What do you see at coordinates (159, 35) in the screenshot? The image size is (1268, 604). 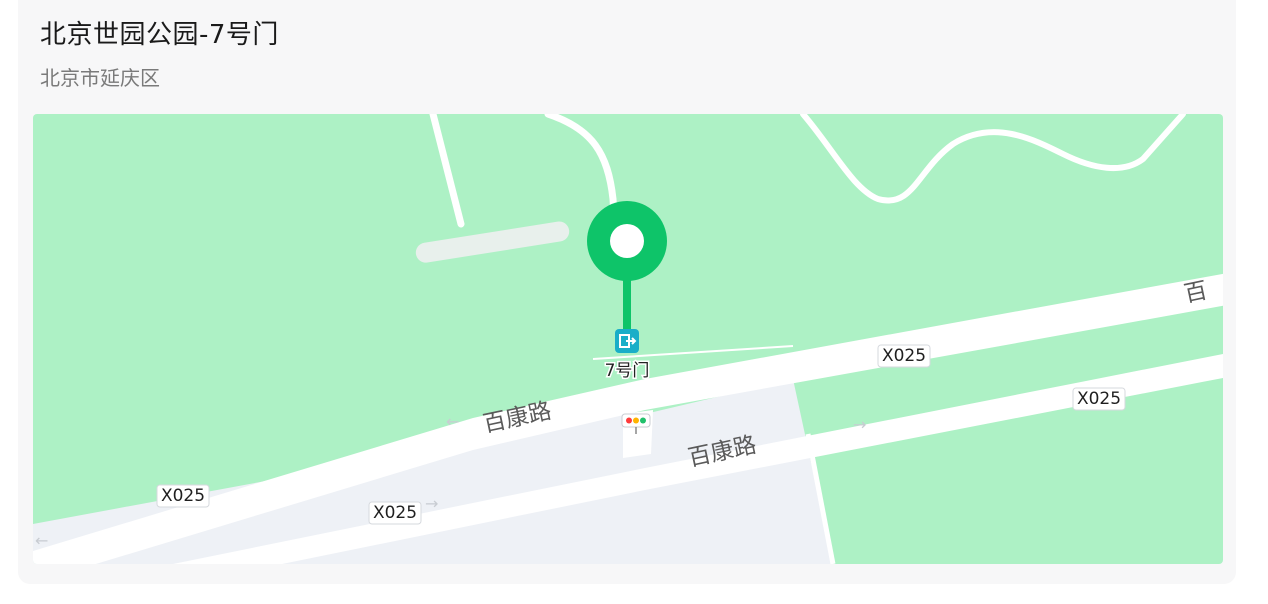 I see `place-title: 北京世园公园-7号门` at bounding box center [159, 35].